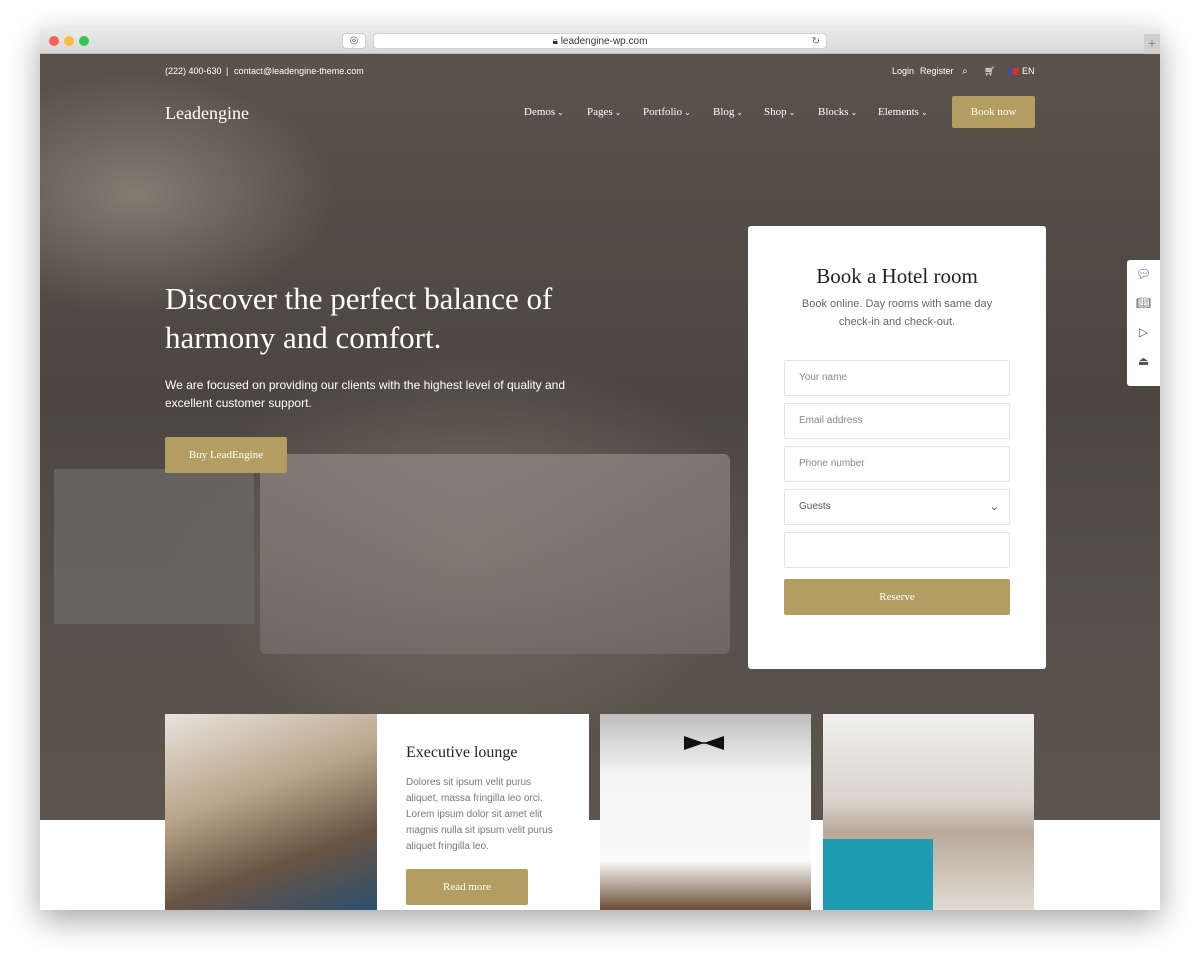  What do you see at coordinates (1152, 44) in the screenshot?
I see `new-tab-button: +` at bounding box center [1152, 44].